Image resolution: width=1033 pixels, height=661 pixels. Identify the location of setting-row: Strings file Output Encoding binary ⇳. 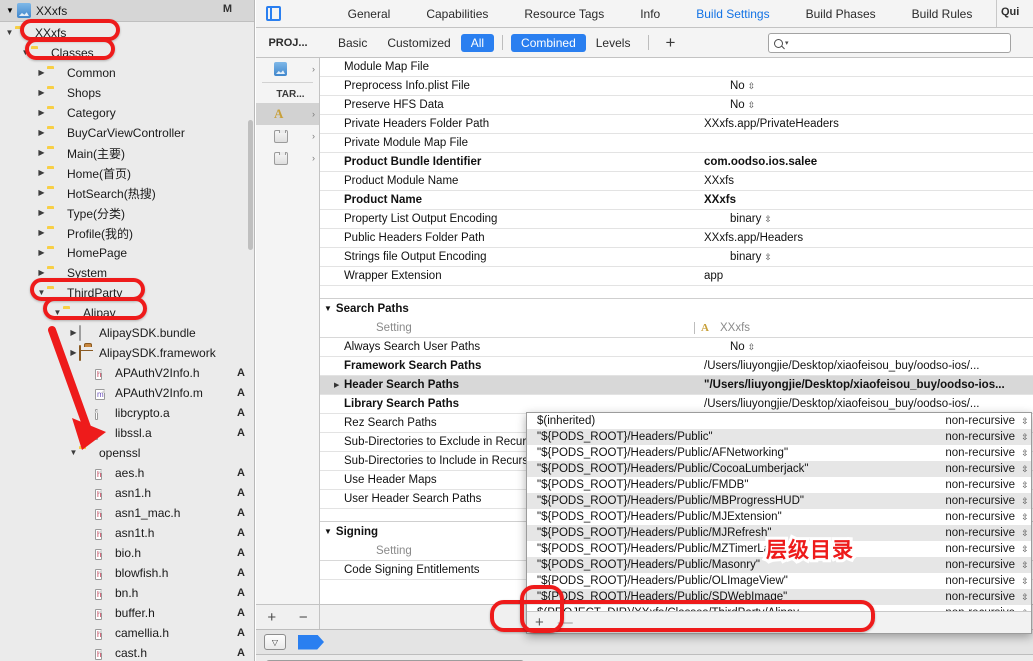
(676, 257).